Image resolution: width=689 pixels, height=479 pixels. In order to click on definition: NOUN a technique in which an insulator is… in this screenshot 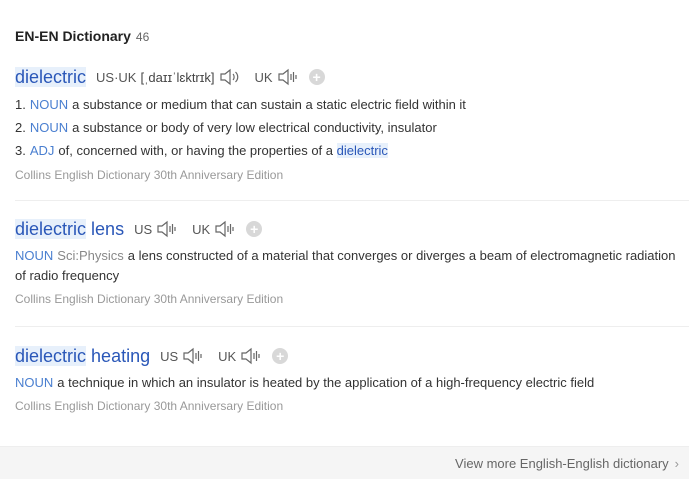, I will do `click(347, 383)`.